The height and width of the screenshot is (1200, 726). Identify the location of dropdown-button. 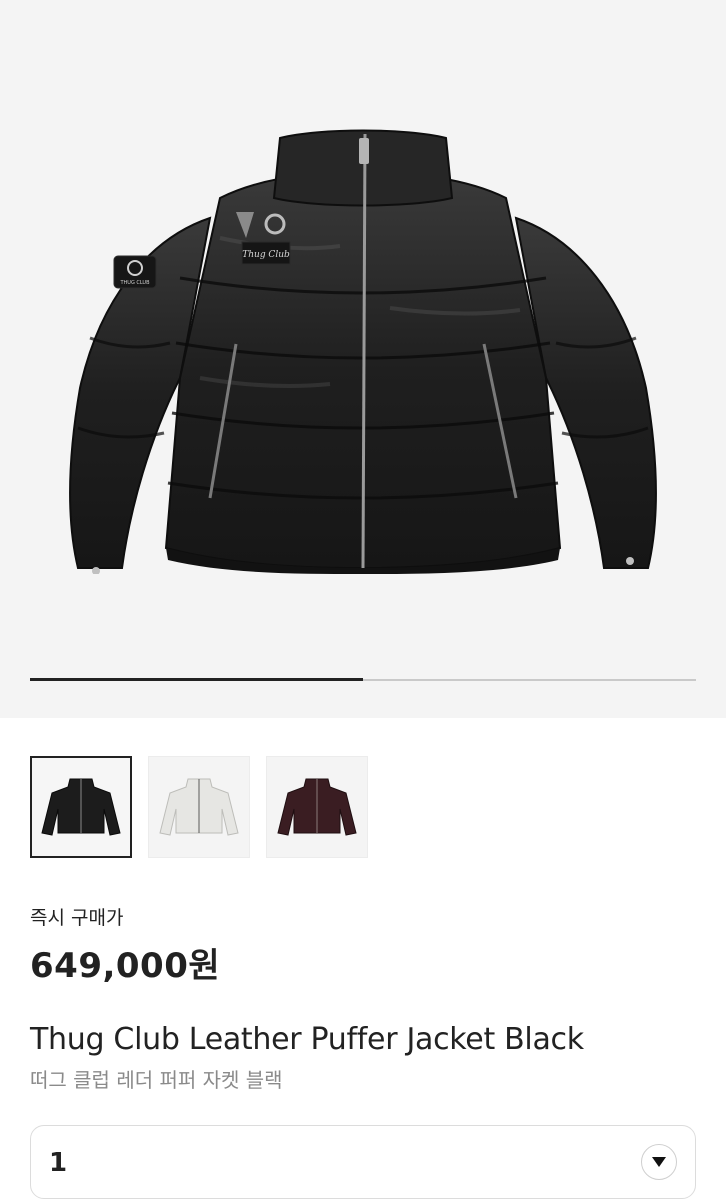
(659, 1162).